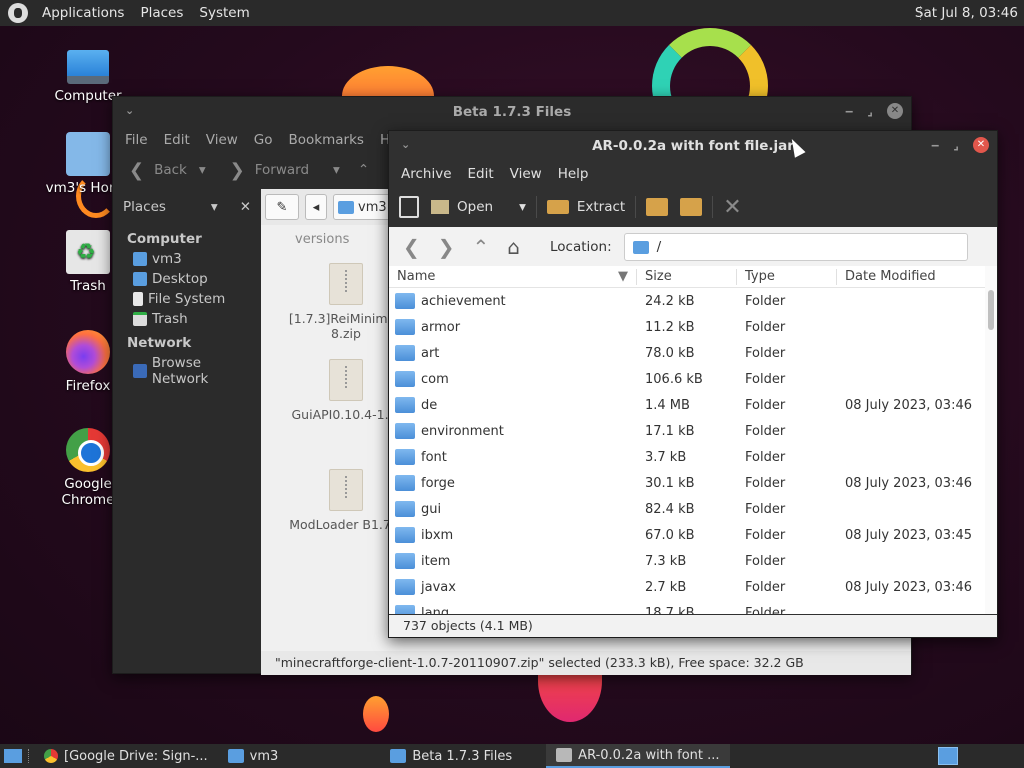 The height and width of the screenshot is (768, 1024). Describe the element at coordinates (687, 483) in the screenshot. I see `table-row: forge 30.1 kB Folder 08 July 2023, 03:46` at that location.